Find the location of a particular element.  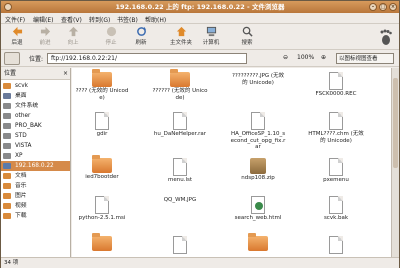

window-menu-icon is located at coordinates (8, 7).